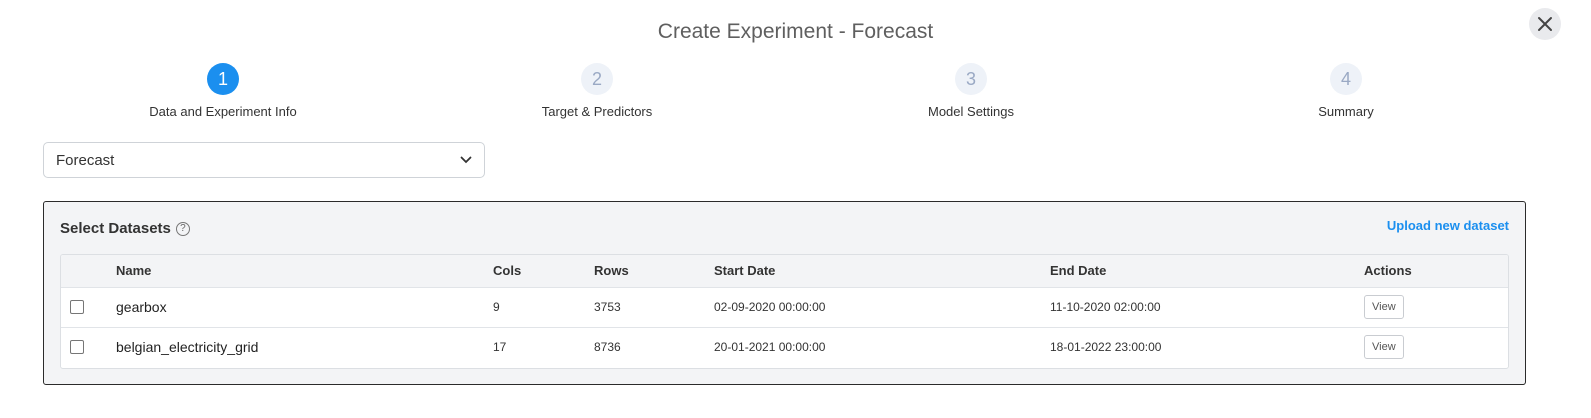 Image resolution: width=1591 pixels, height=418 pixels. I want to click on column-header-rows: Rows, so click(611, 271).